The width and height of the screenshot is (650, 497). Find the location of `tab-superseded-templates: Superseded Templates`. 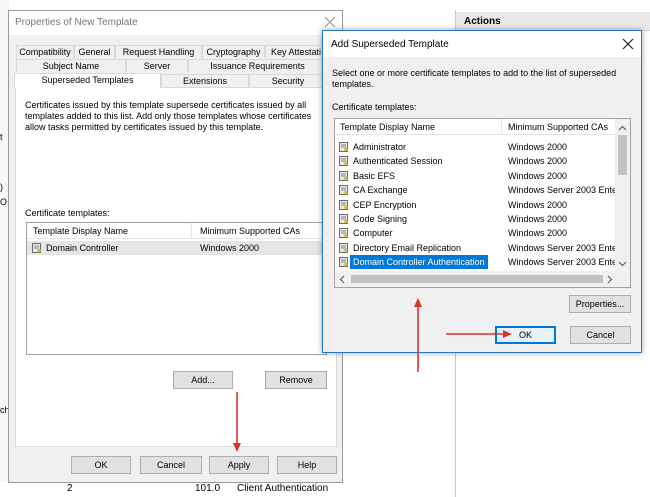

tab-superseded-templates: Superseded Templates is located at coordinates (87, 80).